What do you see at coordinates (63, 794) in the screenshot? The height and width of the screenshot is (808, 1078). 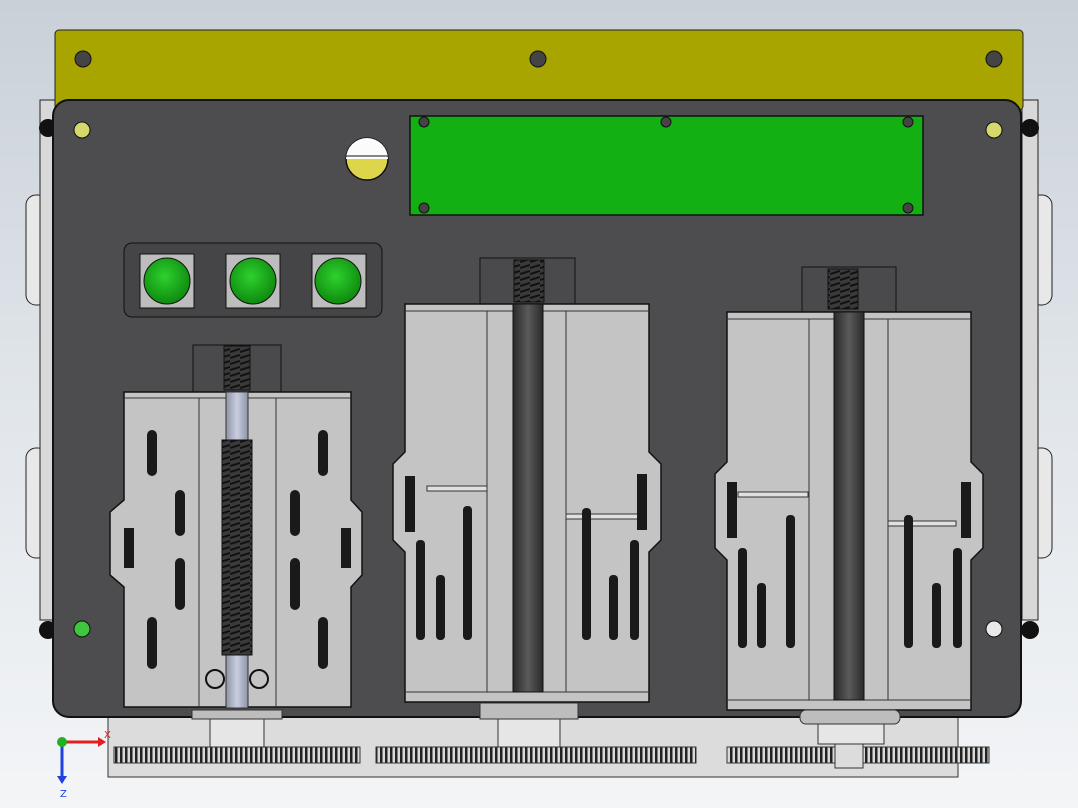 I see `axis-z-label: Z` at bounding box center [63, 794].